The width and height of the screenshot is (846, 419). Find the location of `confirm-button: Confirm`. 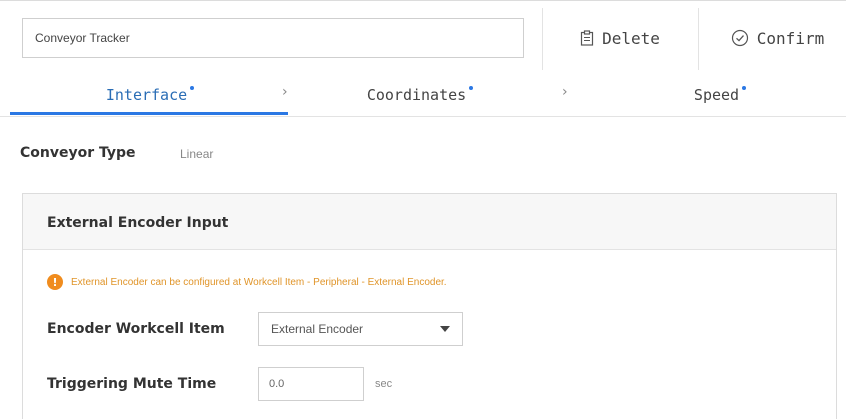

confirm-button: Confirm is located at coordinates (777, 38).